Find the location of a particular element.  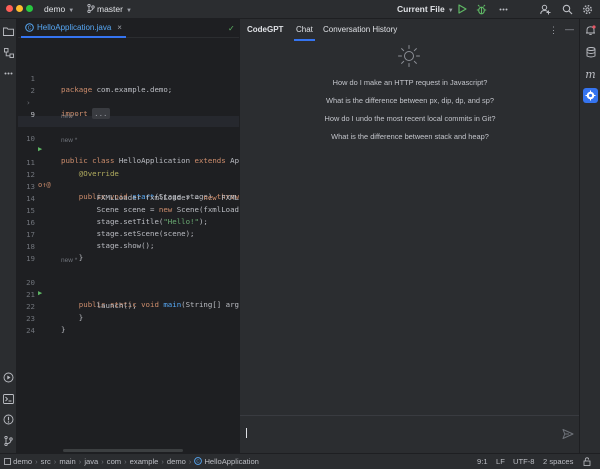

breadcrumb-item: java is located at coordinates (91, 461).